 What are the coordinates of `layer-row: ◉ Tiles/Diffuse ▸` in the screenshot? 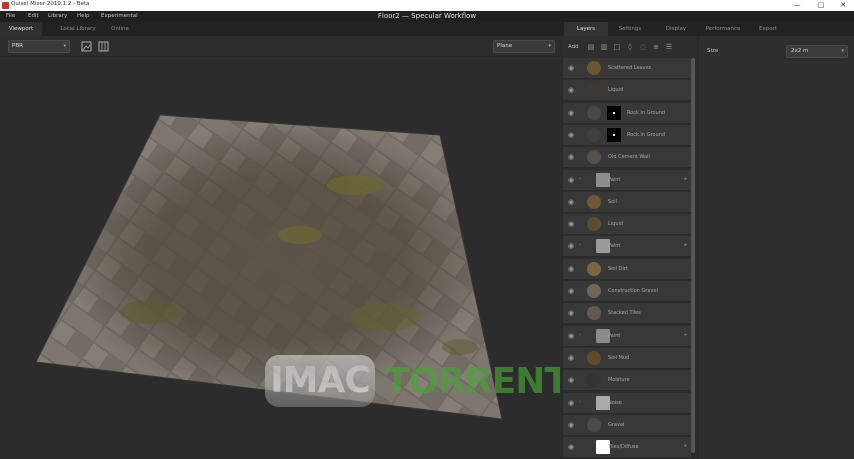 It's located at (627, 448).